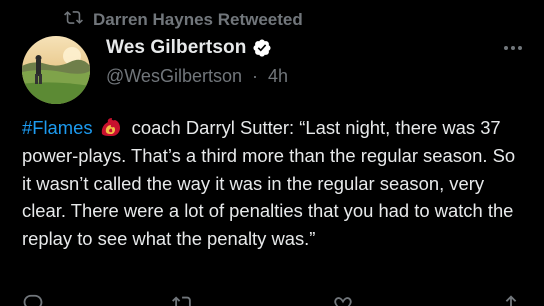  What do you see at coordinates (111, 127) in the screenshot?
I see `calgary-flames-logo-icon` at bounding box center [111, 127].